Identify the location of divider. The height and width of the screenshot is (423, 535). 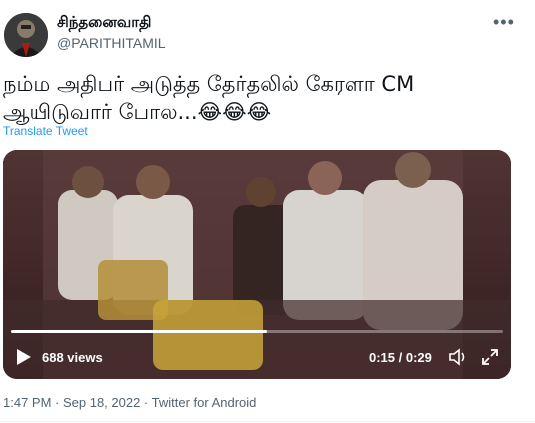
(267, 421).